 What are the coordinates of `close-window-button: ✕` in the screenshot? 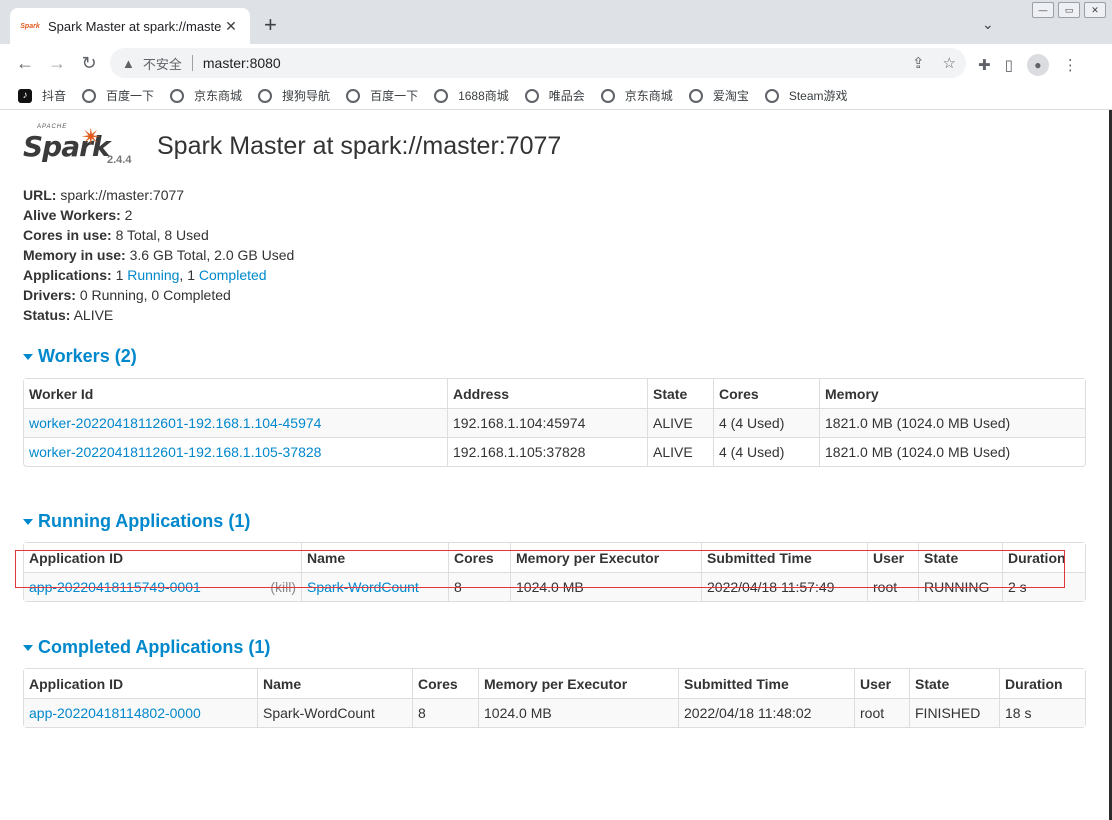 It's located at (1095, 10).